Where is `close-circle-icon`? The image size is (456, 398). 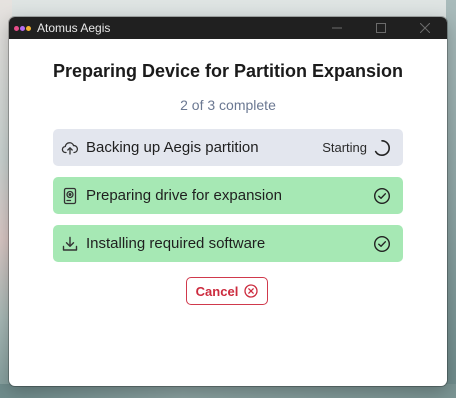 close-circle-icon is located at coordinates (251, 291).